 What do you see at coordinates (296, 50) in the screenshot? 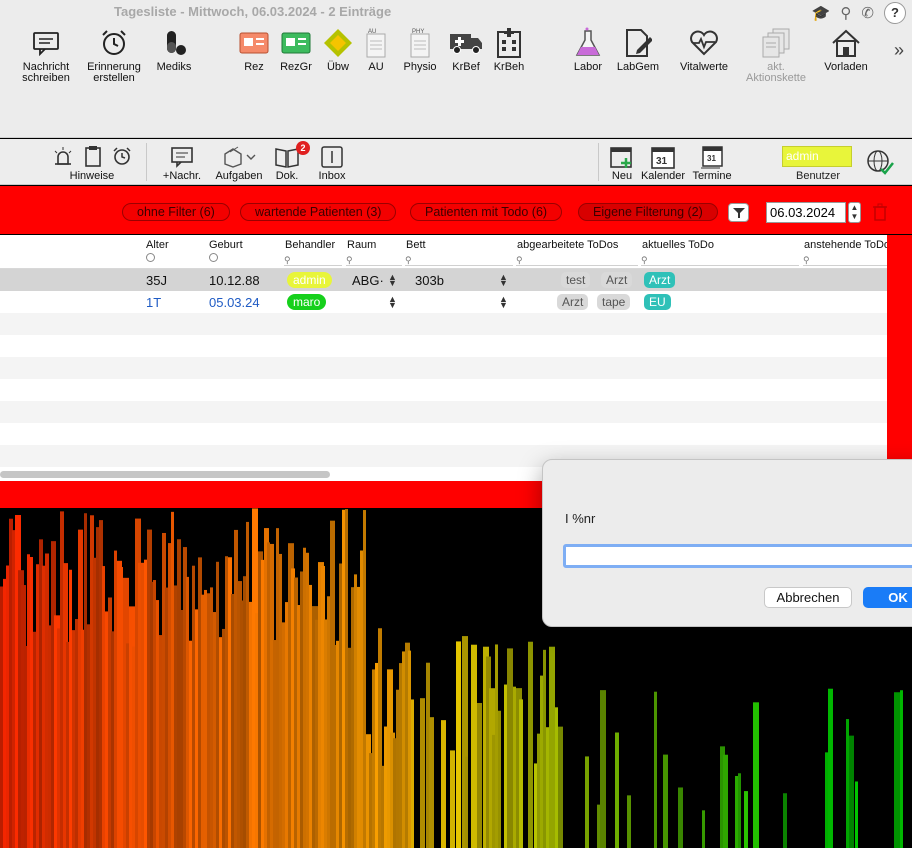
I see `toolbar-rezgr-button: RezGr` at bounding box center [296, 50].